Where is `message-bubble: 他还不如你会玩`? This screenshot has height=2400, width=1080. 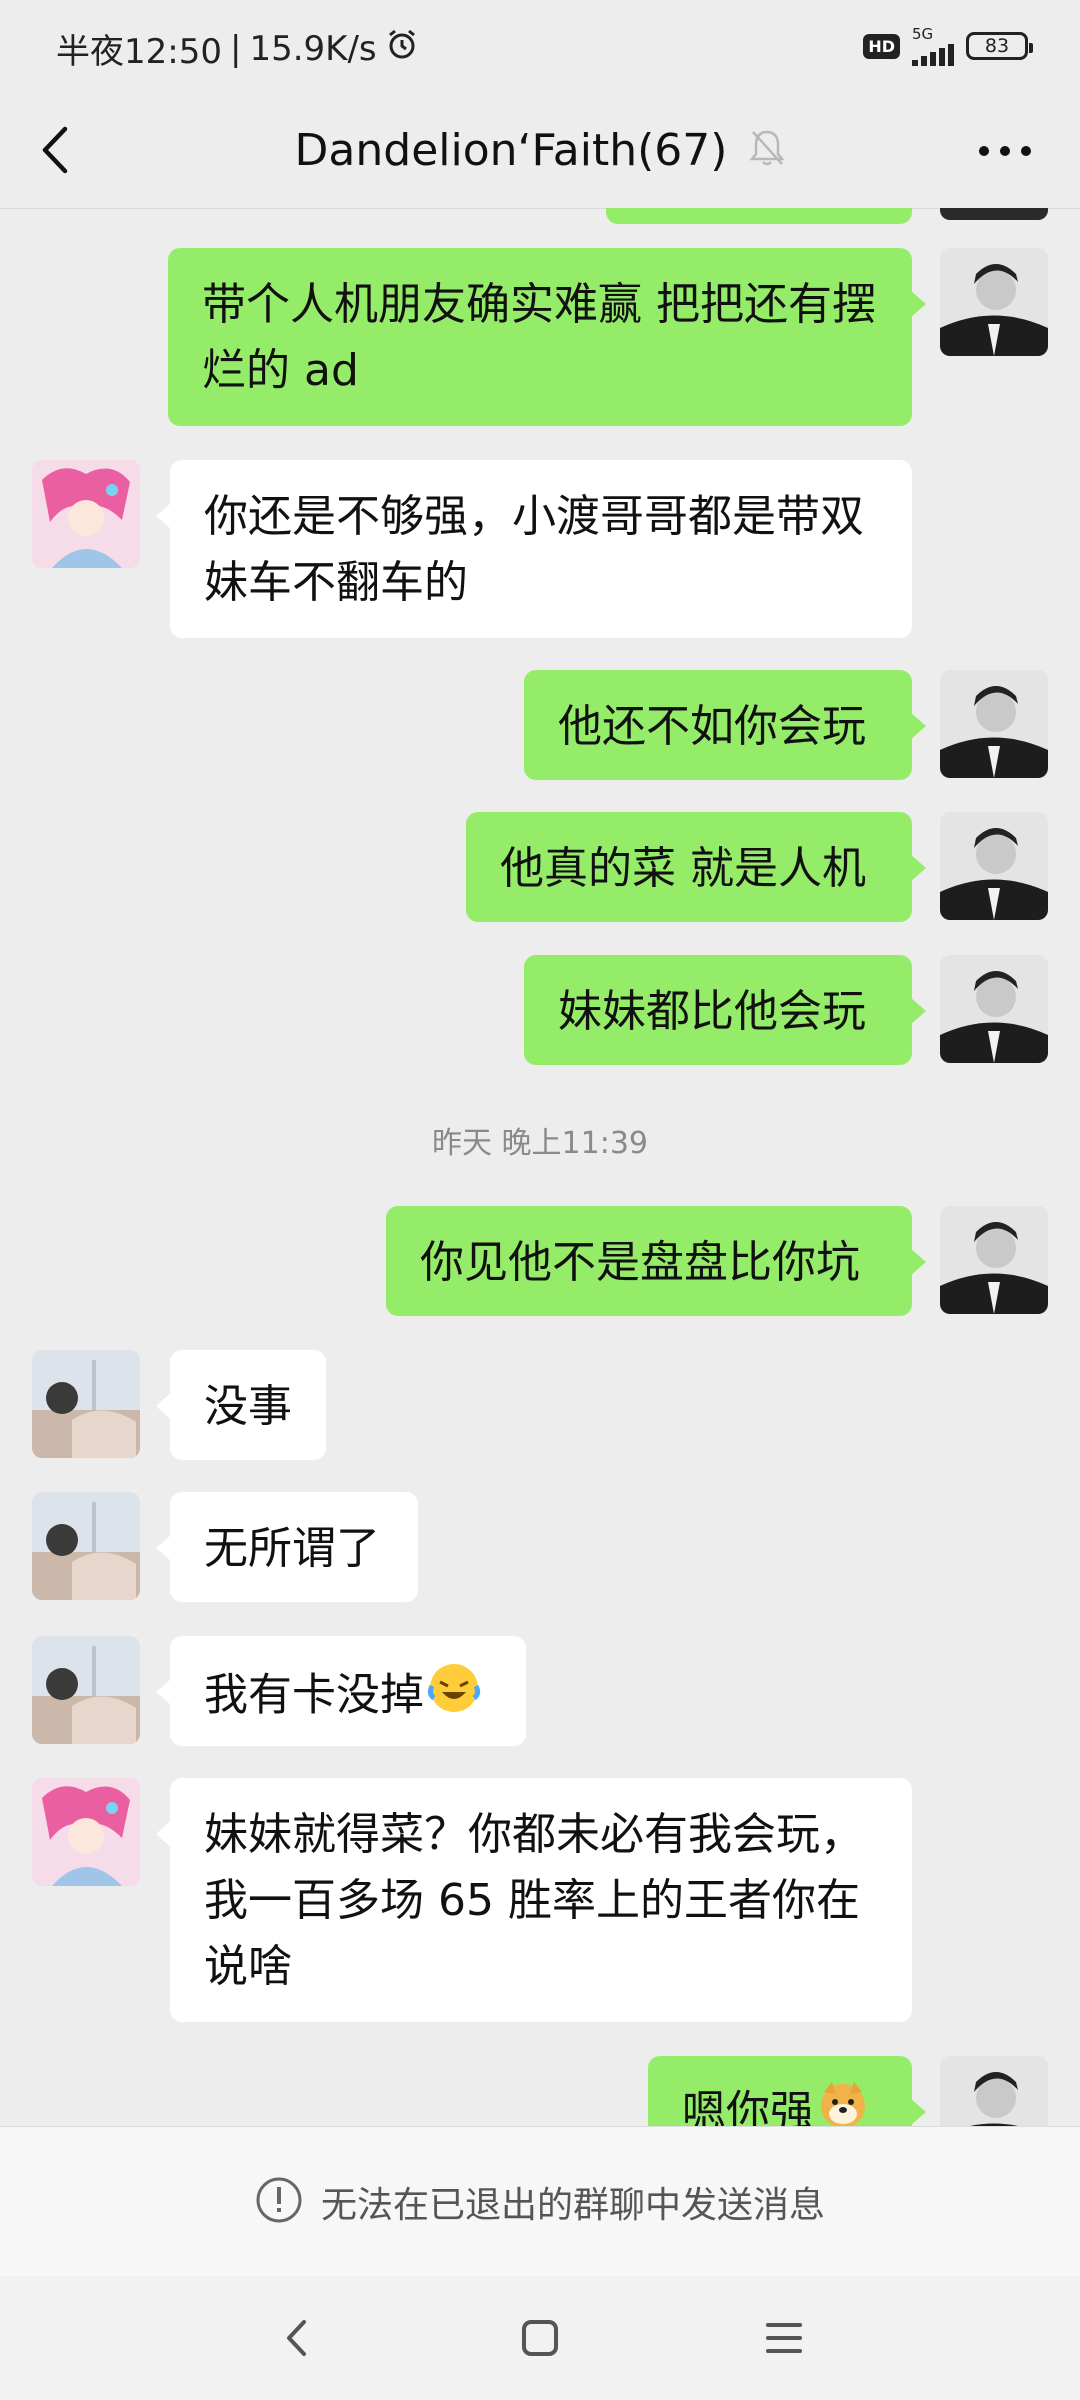
message-bubble: 他还不如你会玩 is located at coordinates (725, 725).